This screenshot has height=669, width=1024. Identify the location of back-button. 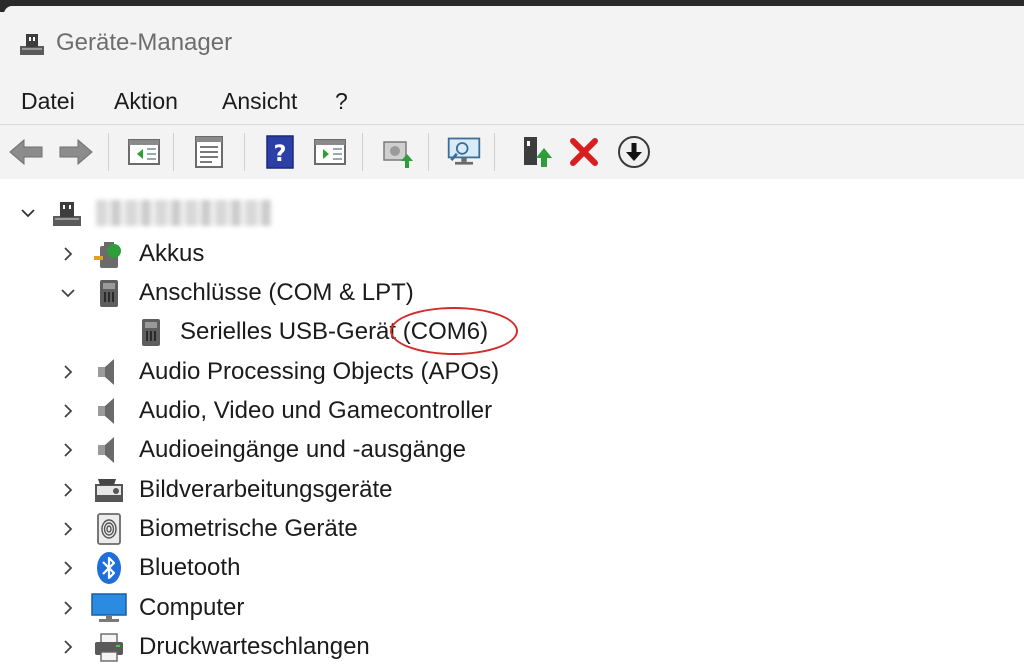
(26, 152).